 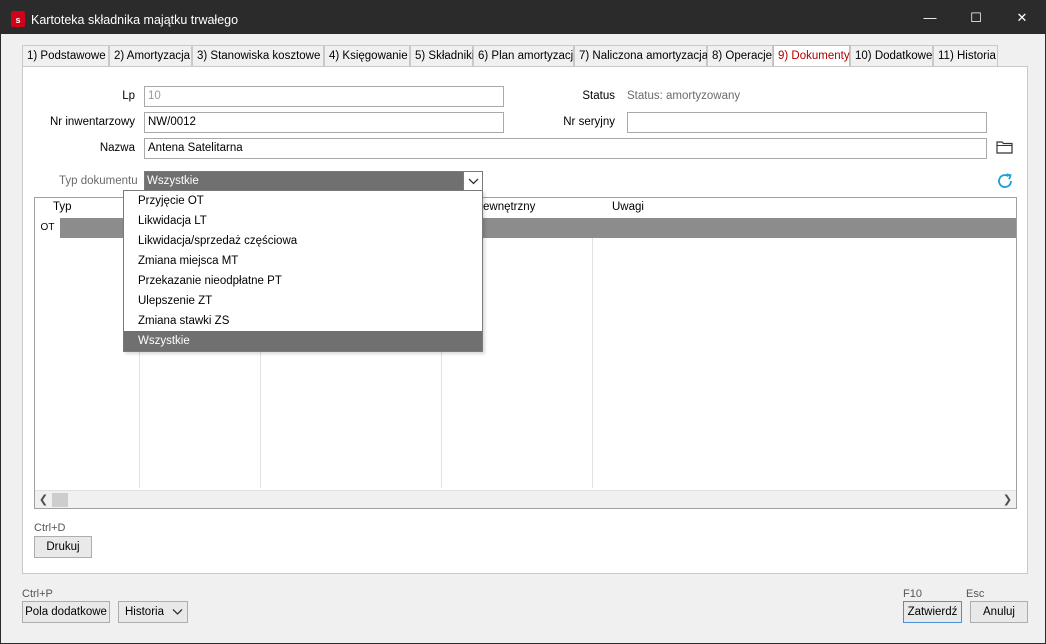 I want to click on option-wszystkie: Wszystkie, so click(x=303, y=341).